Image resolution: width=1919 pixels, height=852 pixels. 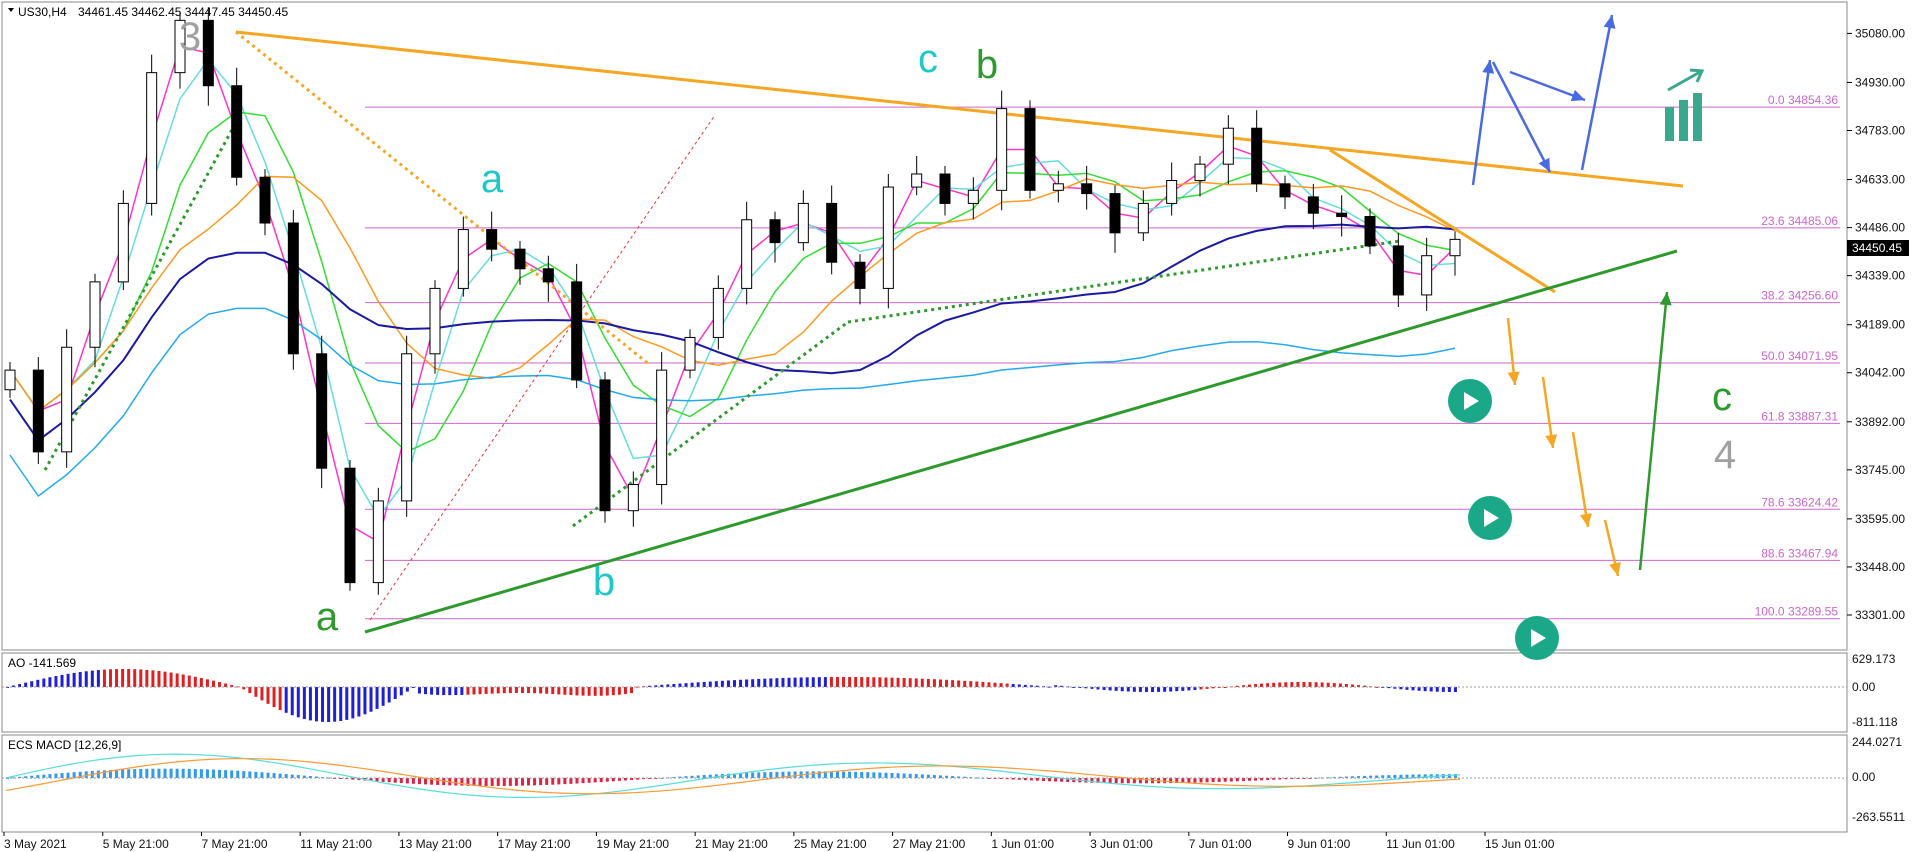 I want to click on time-tick-label: 3 Jun 01:00, so click(x=1121, y=844).